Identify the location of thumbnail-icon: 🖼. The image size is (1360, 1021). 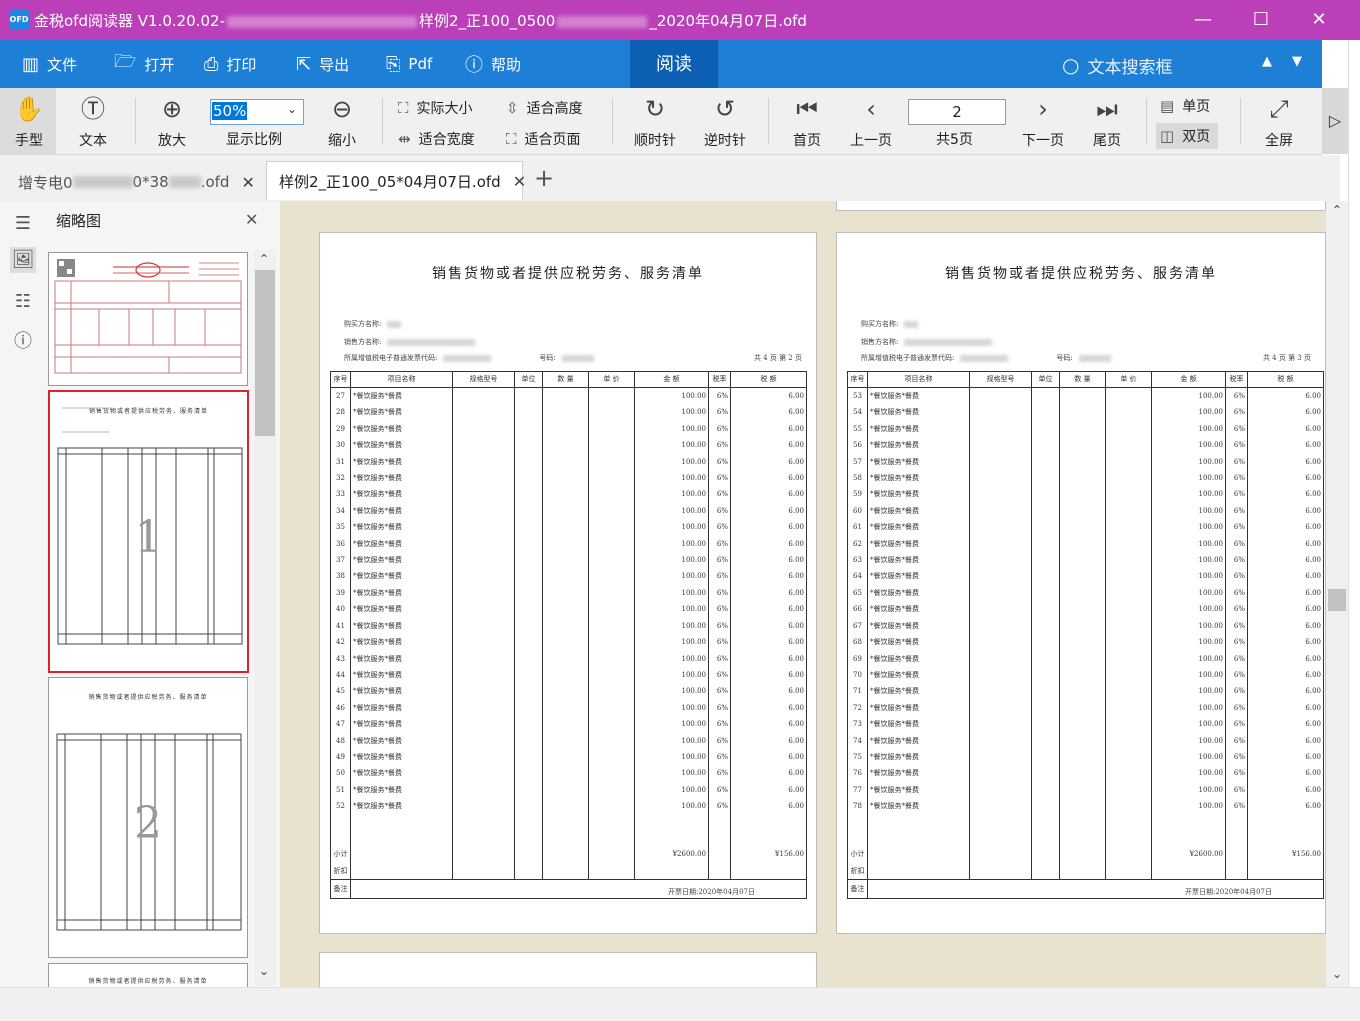
(23, 260).